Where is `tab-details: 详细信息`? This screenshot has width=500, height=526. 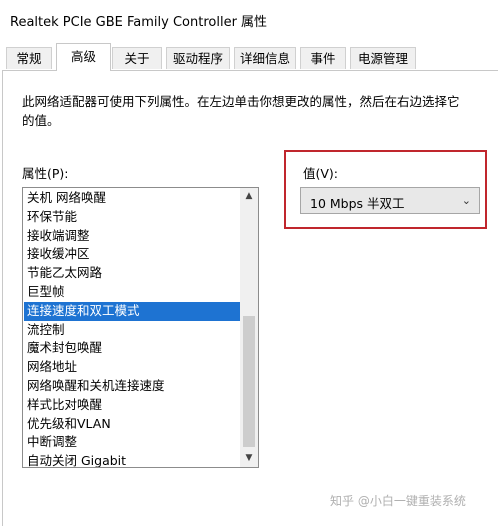 tab-details: 详细信息 is located at coordinates (265, 58).